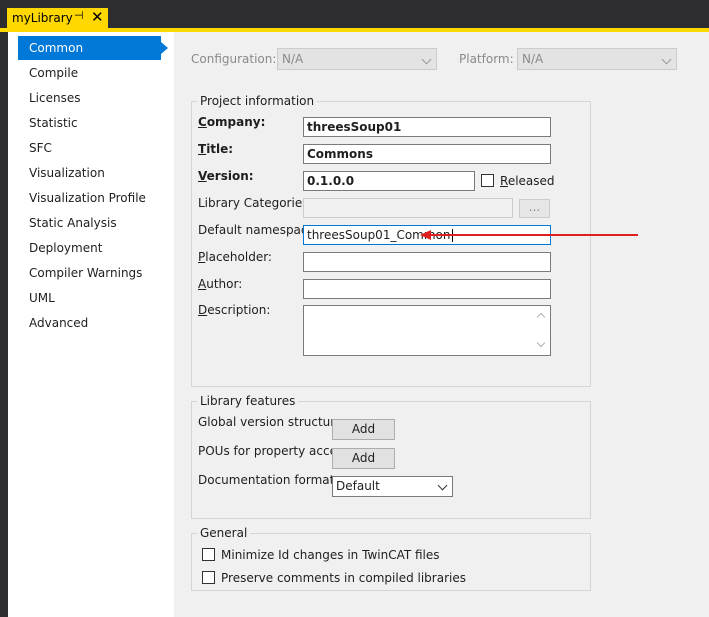 Image resolution: width=709 pixels, height=617 pixels. Describe the element at coordinates (487, 180) in the screenshot. I see `released-checkbox` at that location.